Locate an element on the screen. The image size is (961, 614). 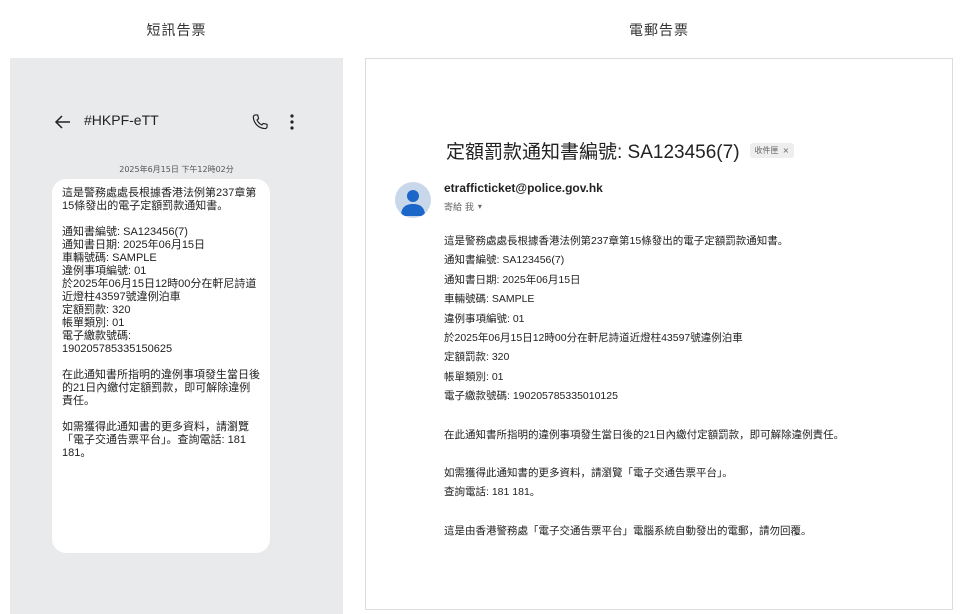
inbox-label-badge: 收件匣 × is located at coordinates (772, 150).